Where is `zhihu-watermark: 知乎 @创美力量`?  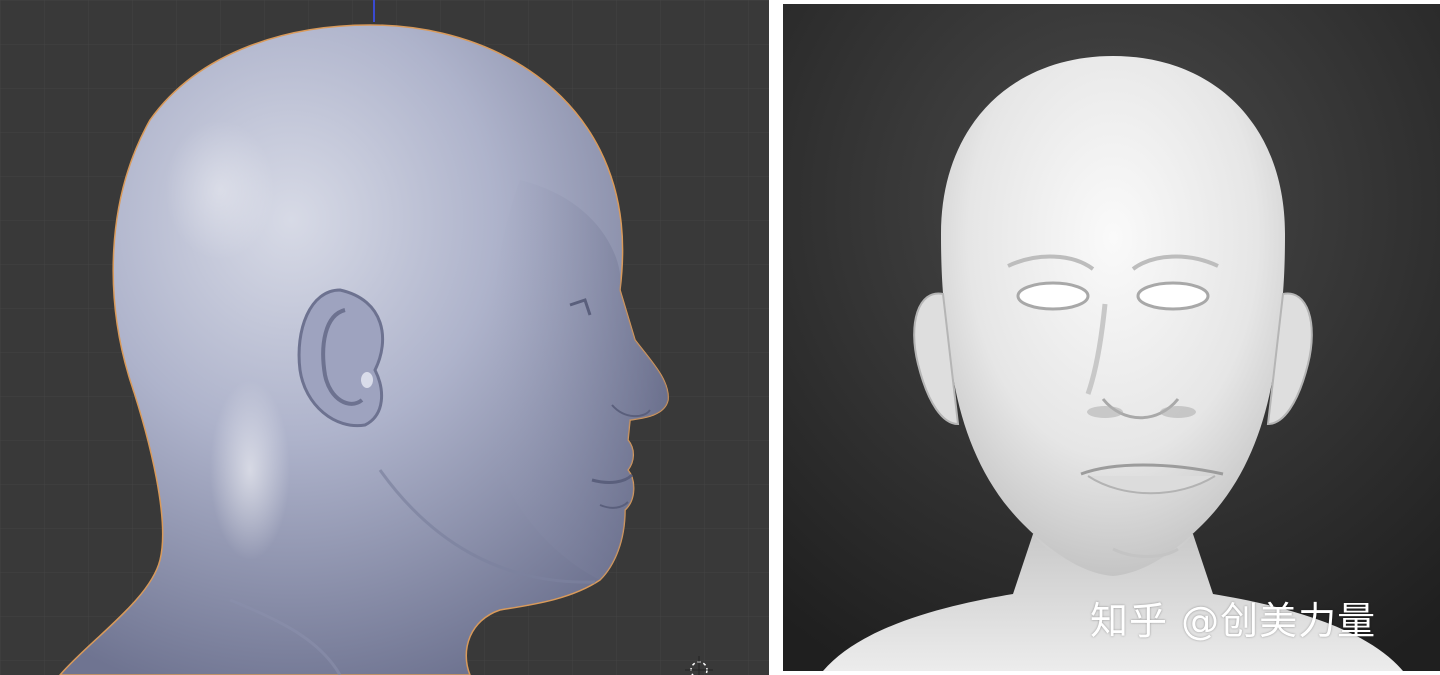
zhihu-watermark: 知乎 @创美力量 is located at coordinates (1233, 621).